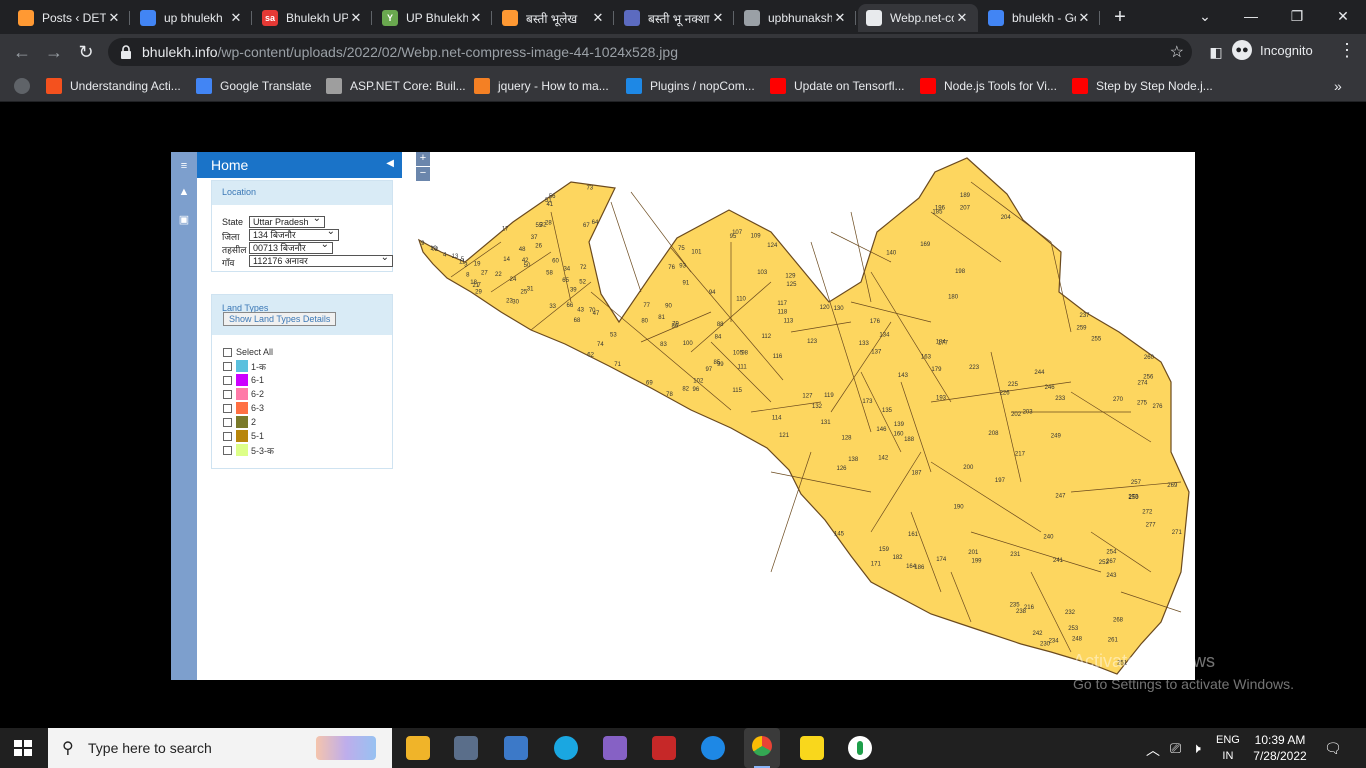 The image size is (1366, 768). What do you see at coordinates (936, 370) in the screenshot?
I see `plot-number-label: 179` at bounding box center [936, 370].